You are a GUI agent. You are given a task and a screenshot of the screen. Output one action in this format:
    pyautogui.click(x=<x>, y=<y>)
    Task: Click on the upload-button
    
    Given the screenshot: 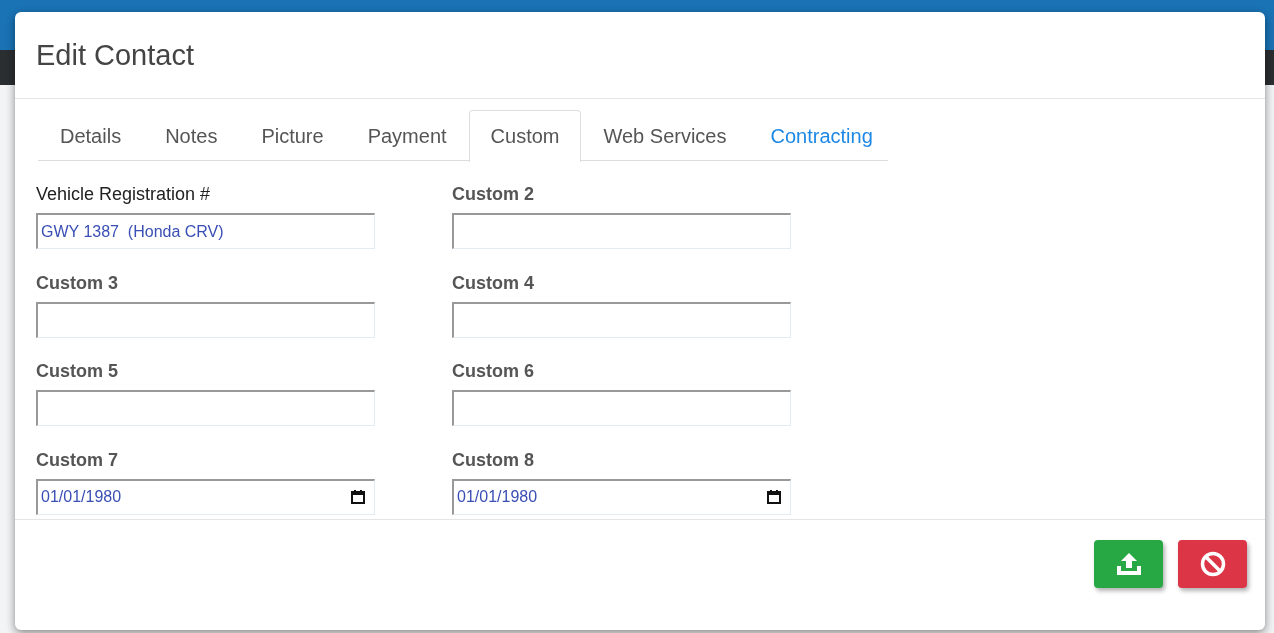 What is the action you would take?
    pyautogui.click(x=1128, y=564)
    